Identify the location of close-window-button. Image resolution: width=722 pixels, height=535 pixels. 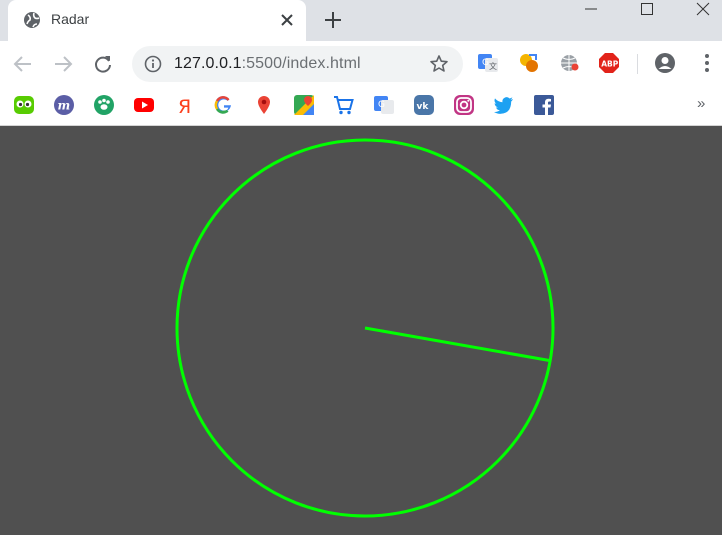
(701, 15).